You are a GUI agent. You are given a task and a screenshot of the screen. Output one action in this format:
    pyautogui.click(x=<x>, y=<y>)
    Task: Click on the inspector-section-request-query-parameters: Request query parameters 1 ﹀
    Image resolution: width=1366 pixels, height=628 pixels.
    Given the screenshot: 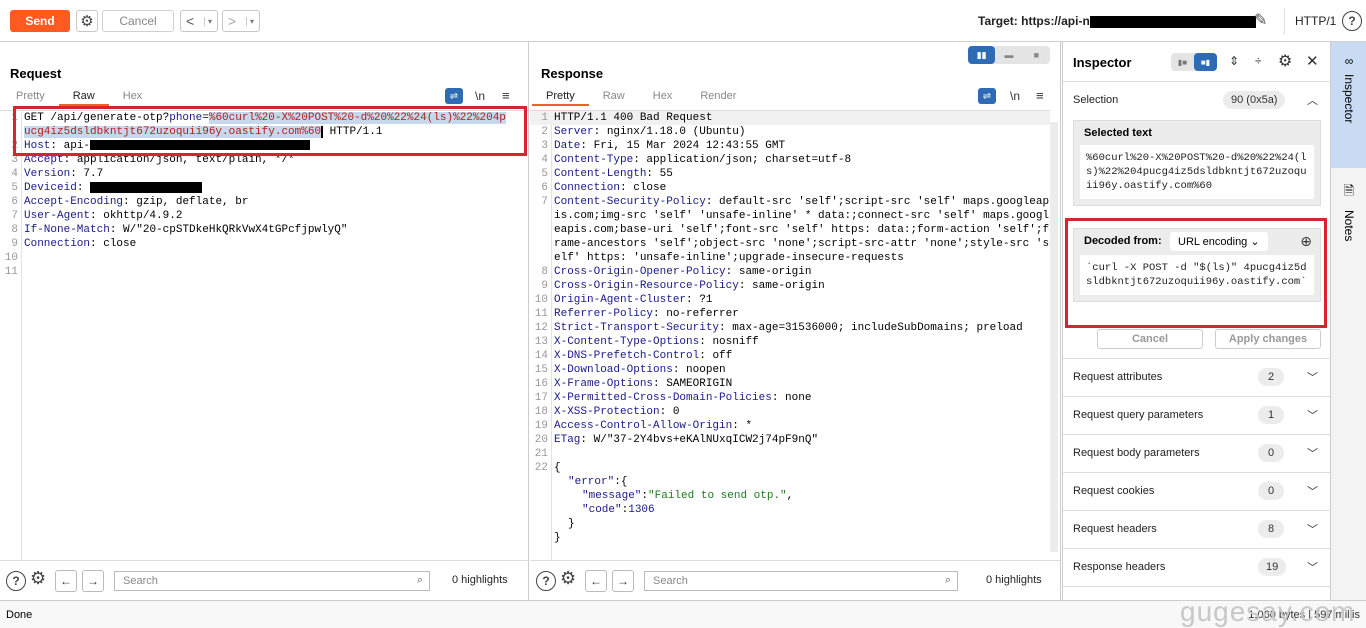 What is the action you would take?
    pyautogui.click(x=1196, y=416)
    